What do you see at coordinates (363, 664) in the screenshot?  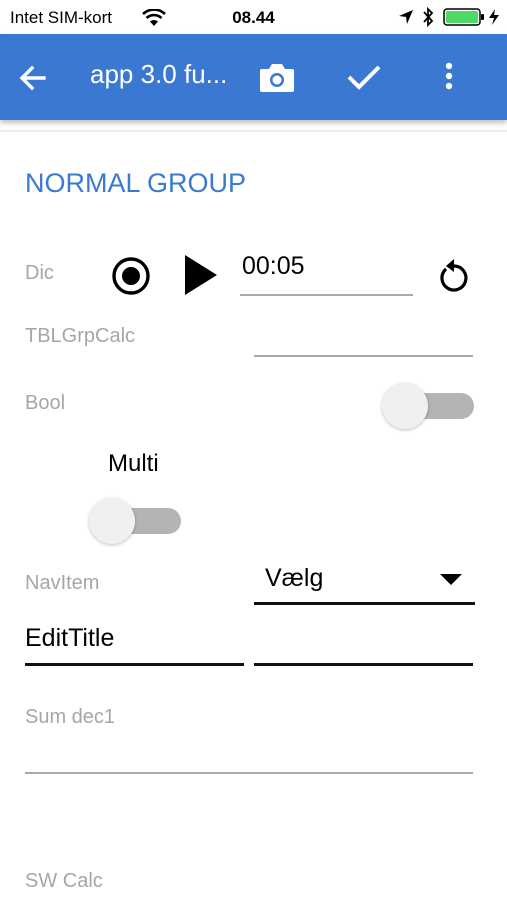 I see `edit-value-input` at bounding box center [363, 664].